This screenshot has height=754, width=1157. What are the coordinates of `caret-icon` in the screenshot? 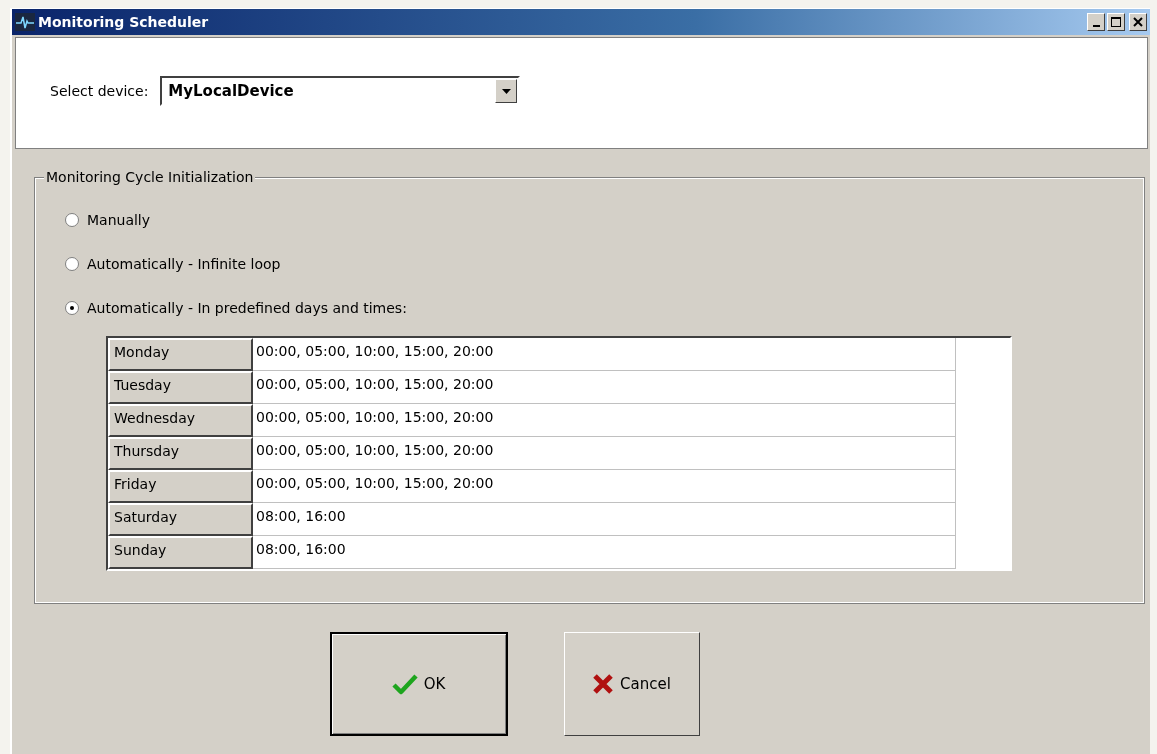 It's located at (506, 91).